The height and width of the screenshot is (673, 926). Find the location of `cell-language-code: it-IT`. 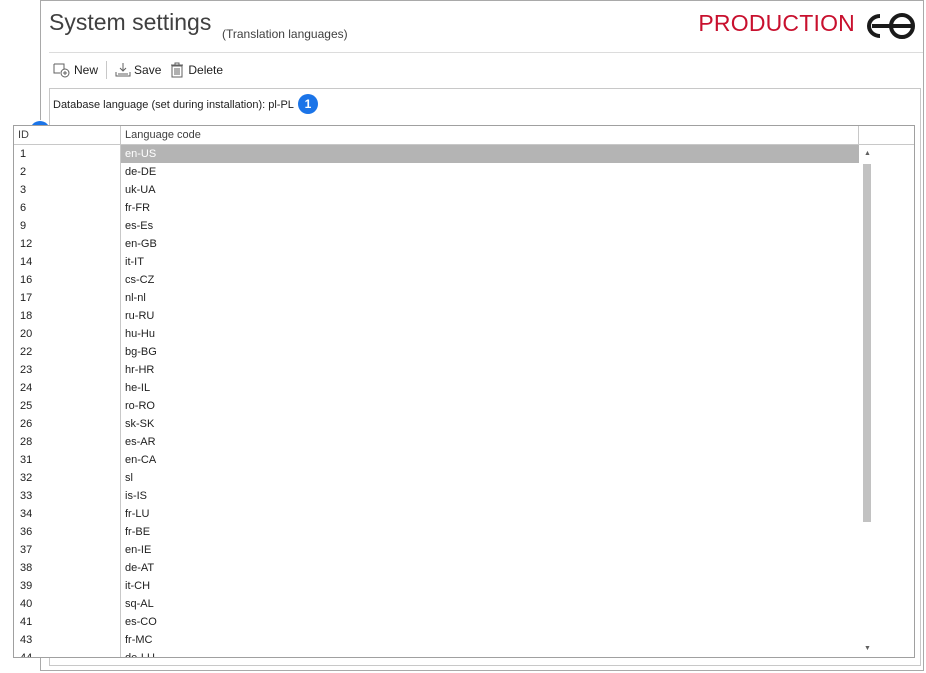

cell-language-code: it-IT is located at coordinates (490, 262).